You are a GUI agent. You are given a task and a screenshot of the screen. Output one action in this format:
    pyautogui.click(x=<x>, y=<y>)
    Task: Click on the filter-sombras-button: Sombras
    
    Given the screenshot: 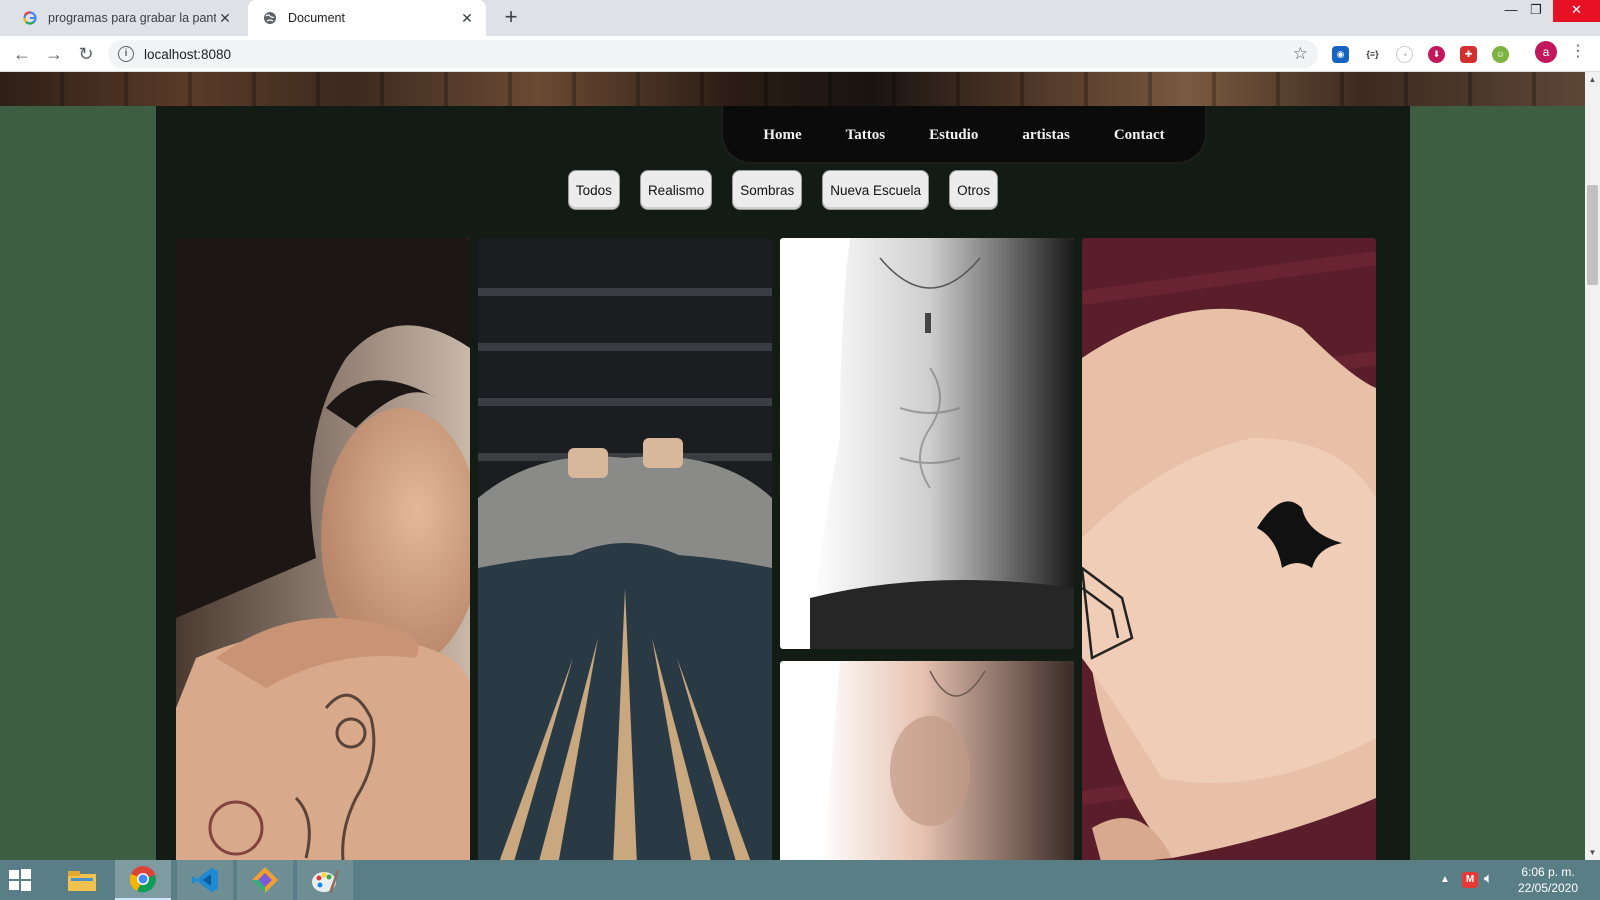 What is the action you would take?
    pyautogui.click(x=767, y=190)
    